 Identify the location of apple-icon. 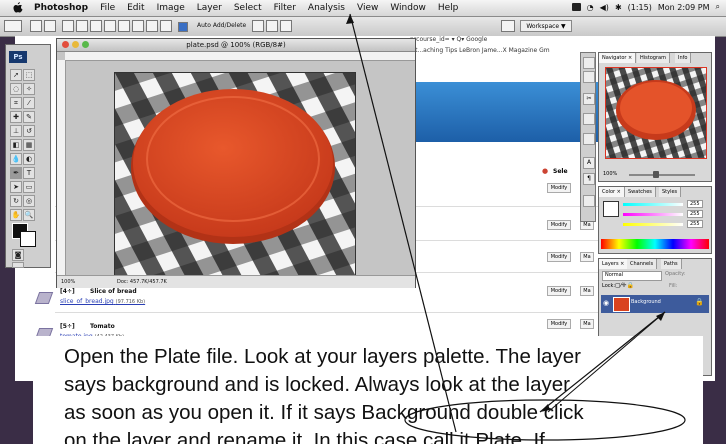
(18, 8).